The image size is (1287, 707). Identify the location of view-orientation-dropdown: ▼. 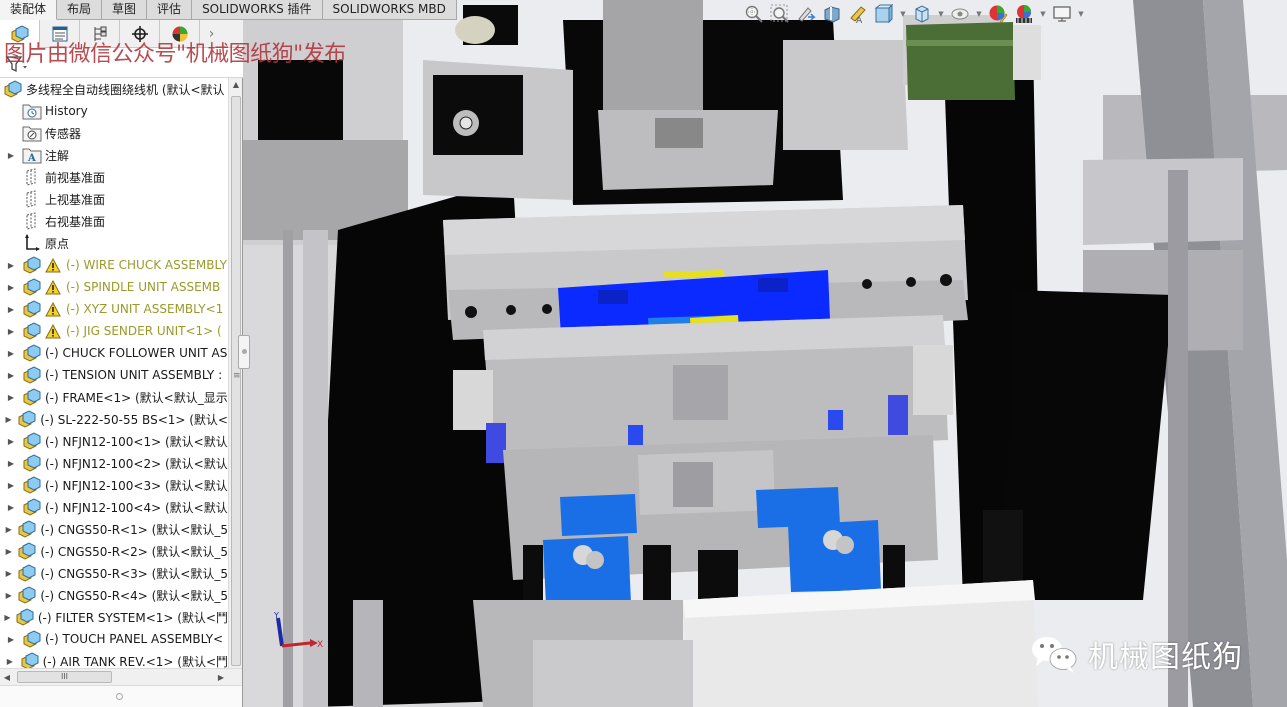
(903, 14).